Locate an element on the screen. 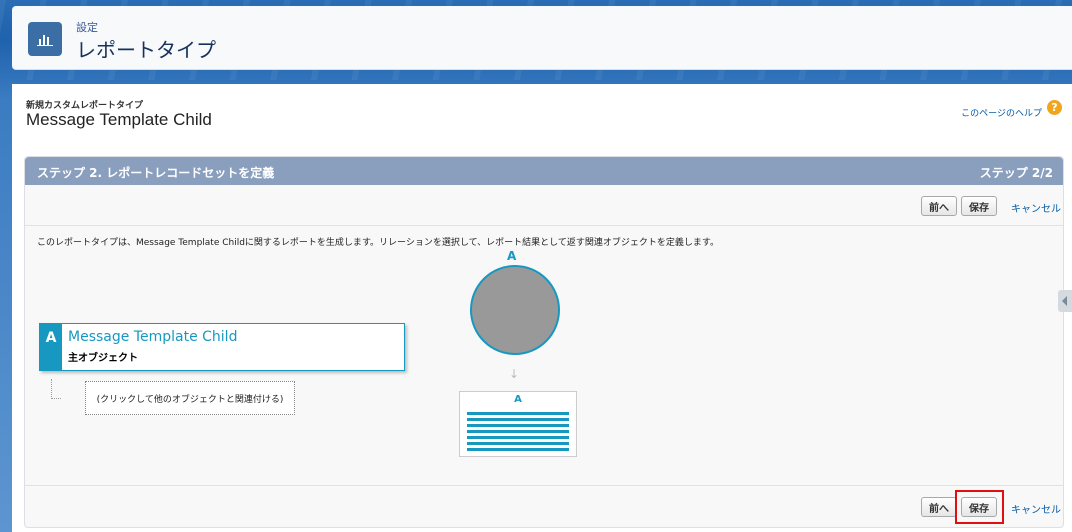 The height and width of the screenshot is (532, 1072). diagram-table: A is located at coordinates (518, 424).